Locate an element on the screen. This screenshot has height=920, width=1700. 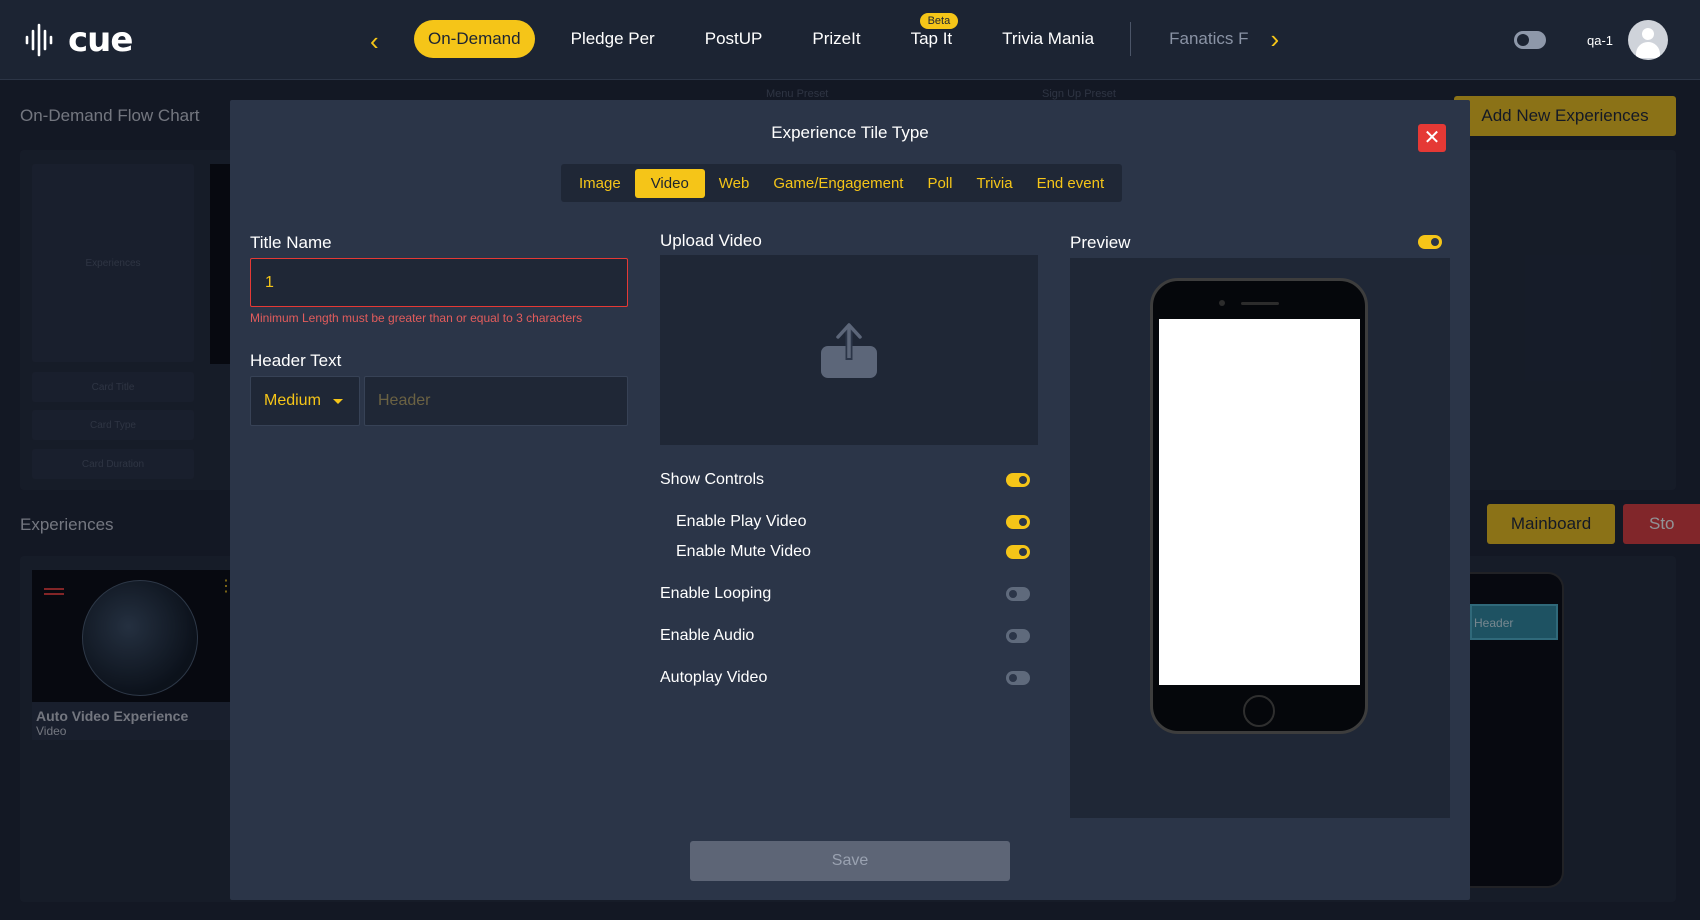
preview-label: Preview is located at coordinates (1100, 242).